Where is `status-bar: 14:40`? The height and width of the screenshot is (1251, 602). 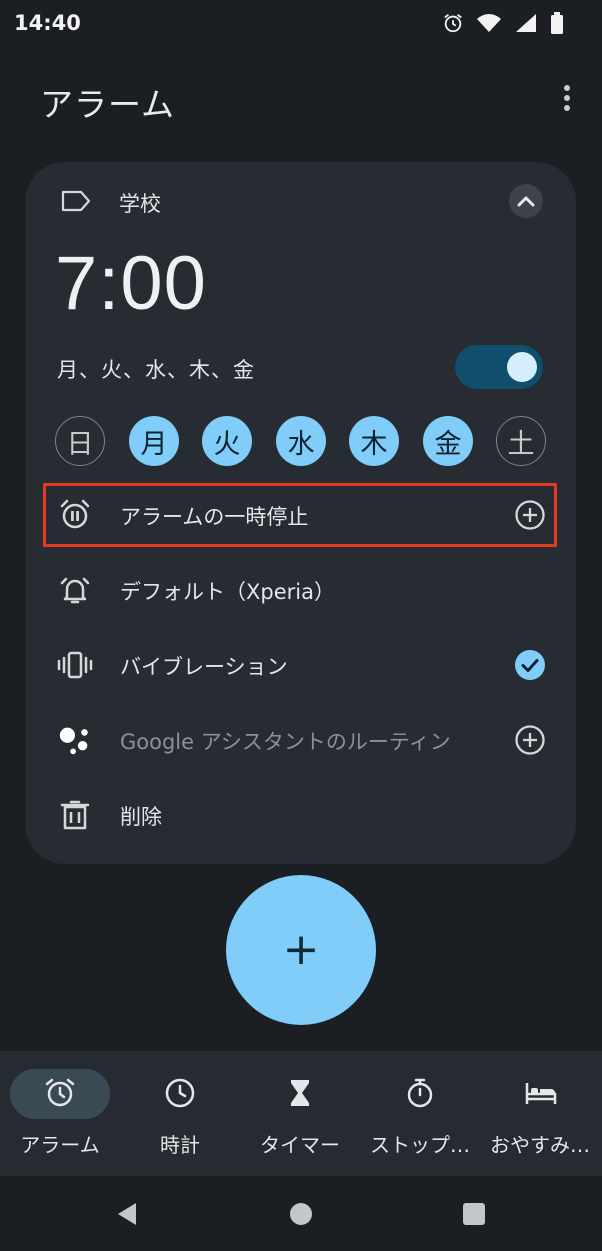 status-bar: 14:40 is located at coordinates (301, 25).